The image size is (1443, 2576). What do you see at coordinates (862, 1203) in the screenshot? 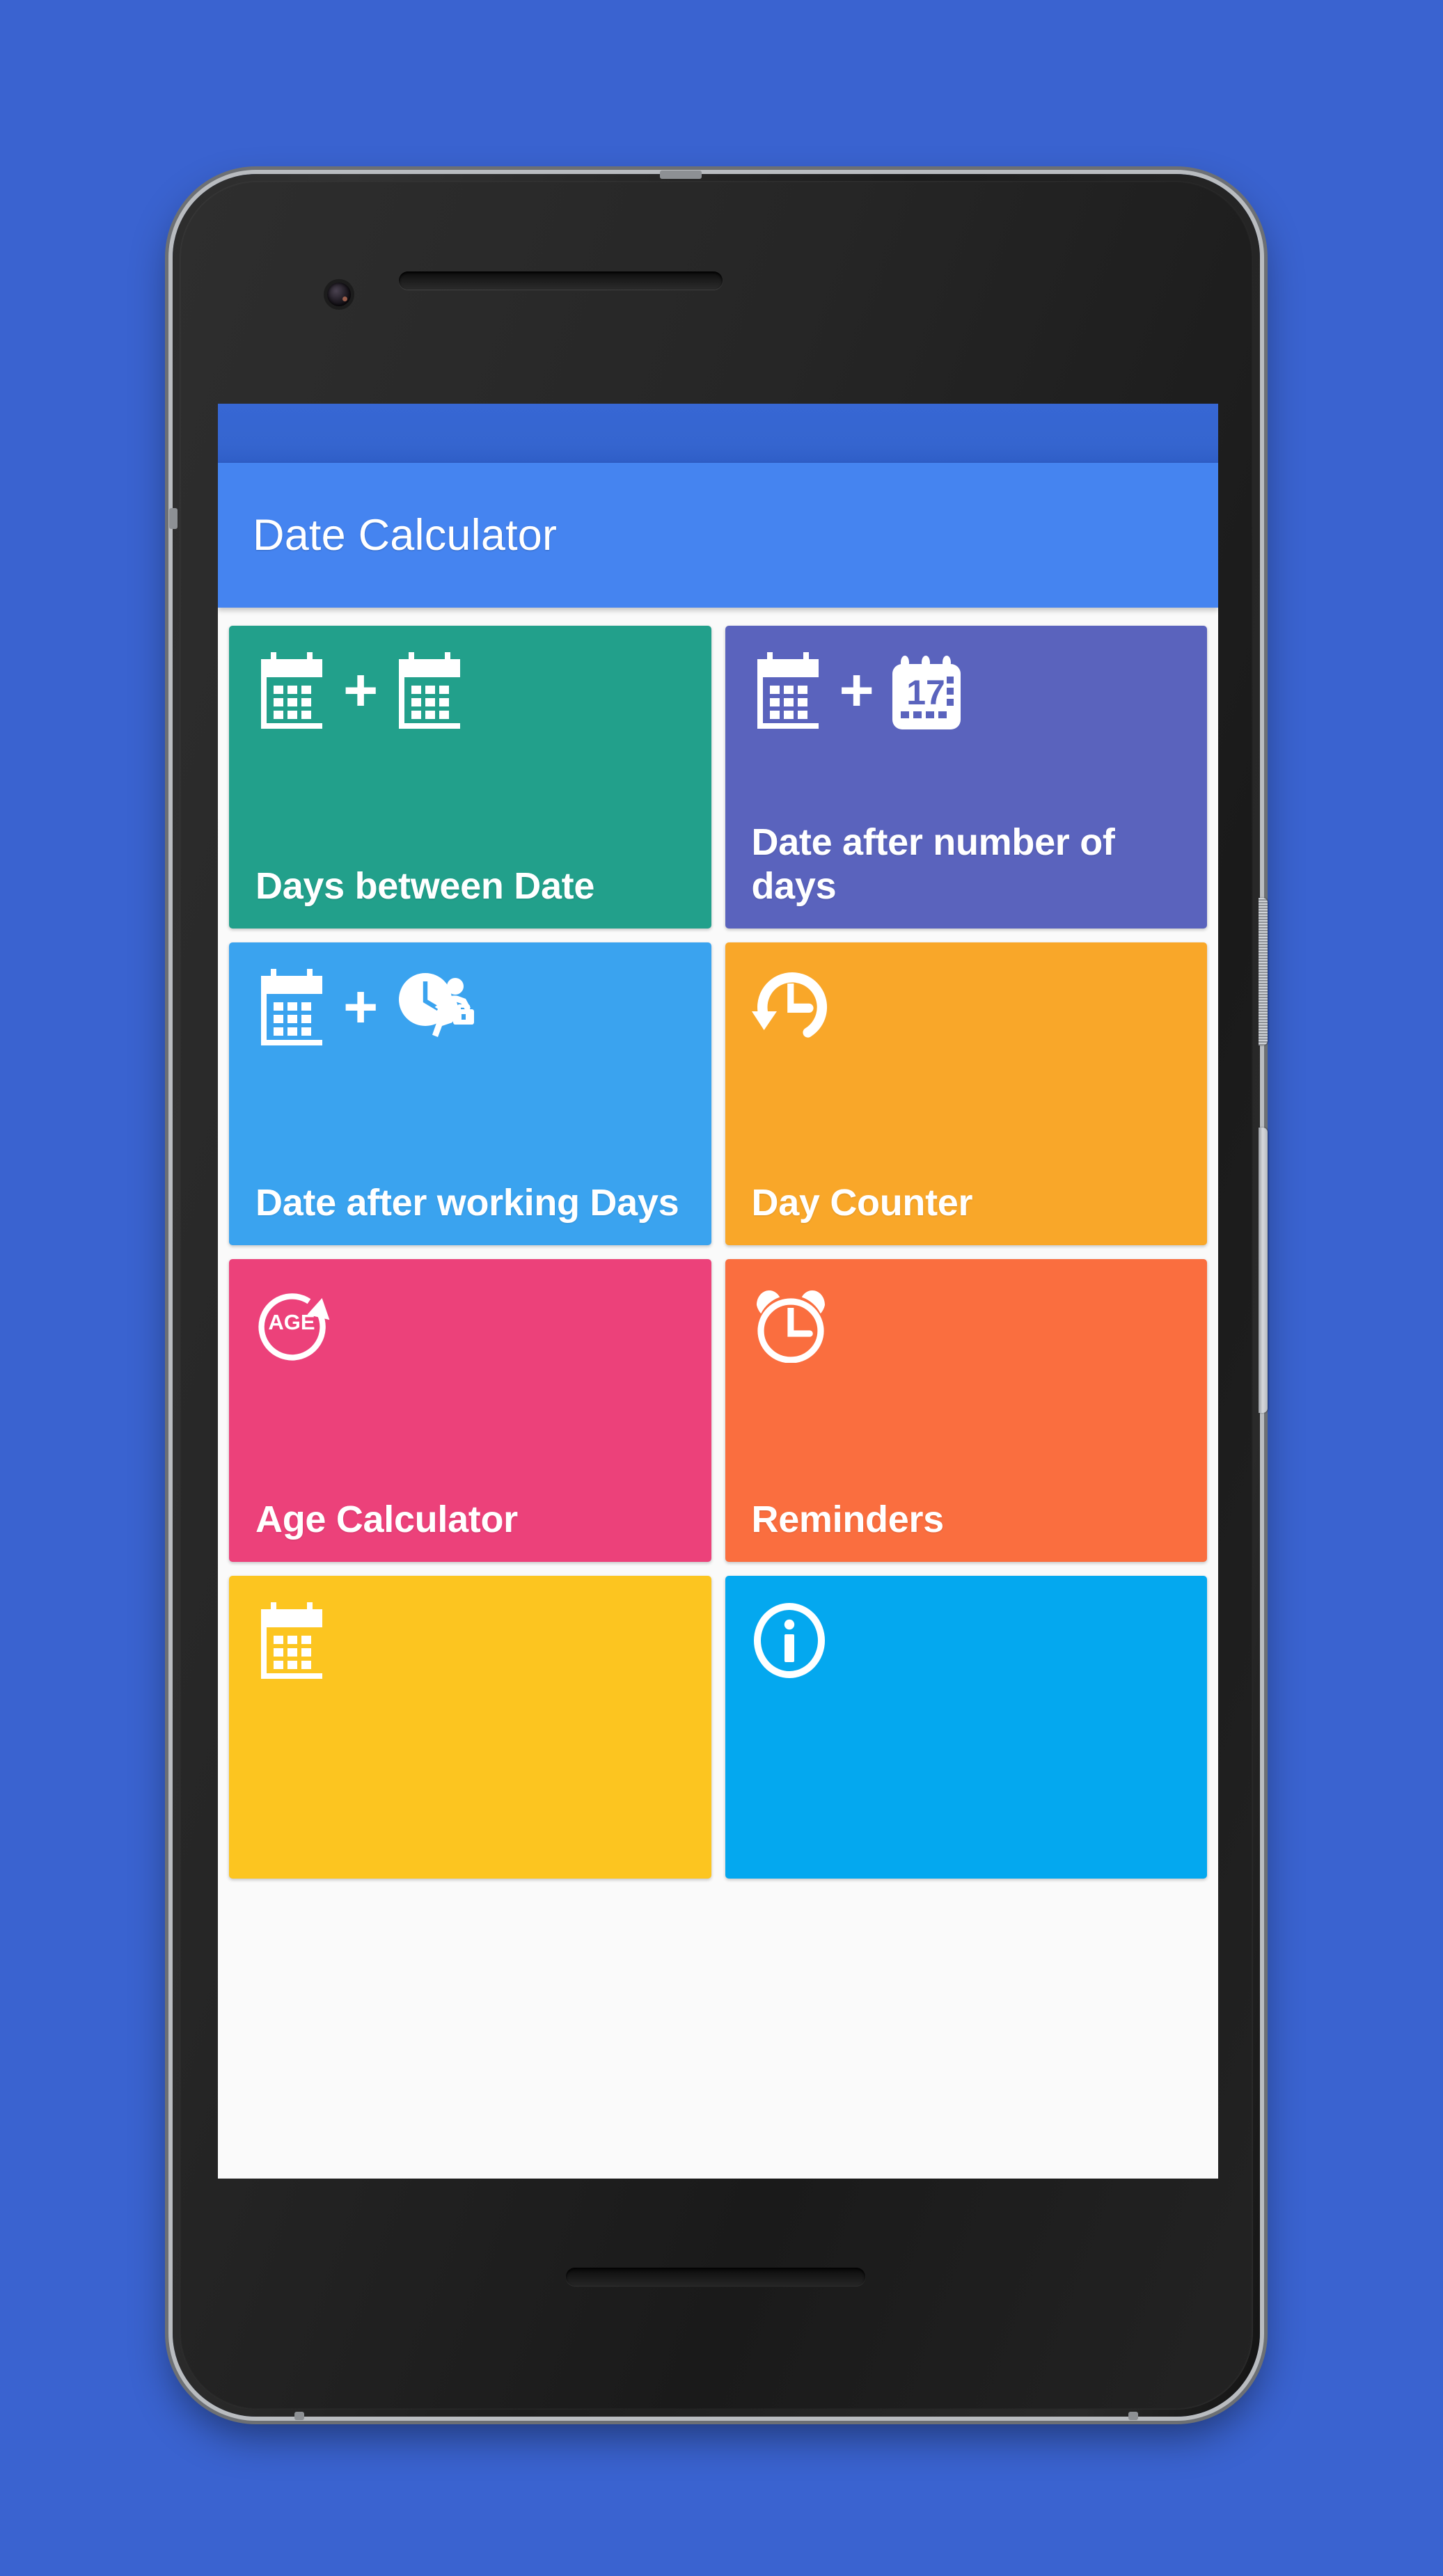
I see `tile-label: Day Counter` at bounding box center [862, 1203].